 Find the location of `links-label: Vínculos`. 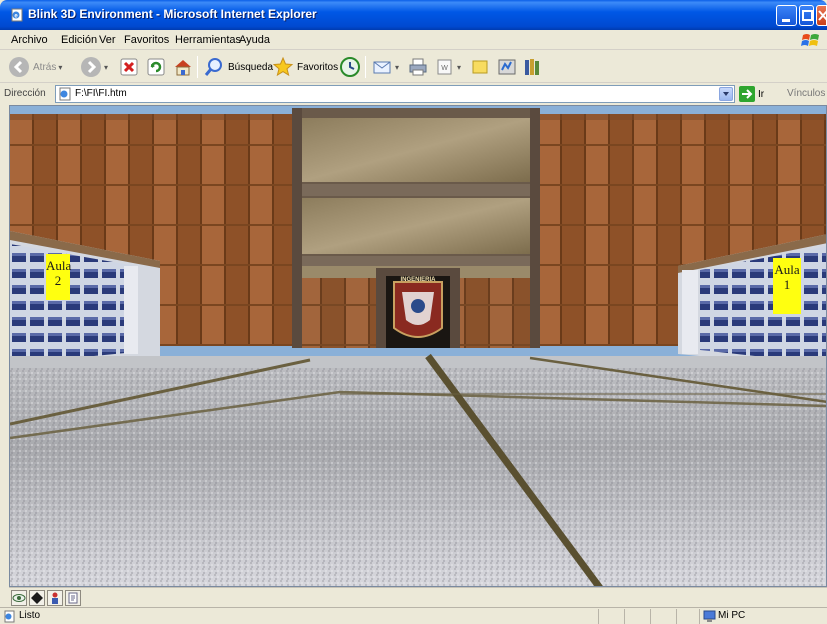

links-label: Vínculos is located at coordinates (806, 93).